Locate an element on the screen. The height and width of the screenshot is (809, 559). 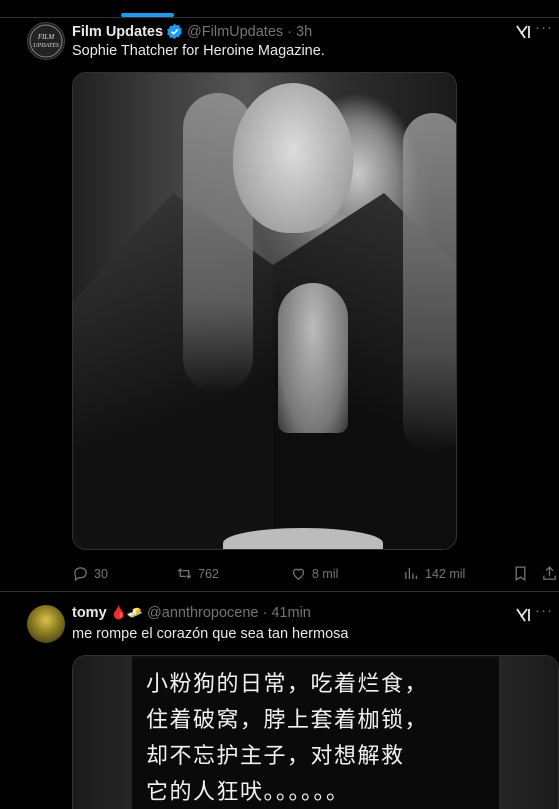
bookmark-icon is located at coordinates (520, 574).